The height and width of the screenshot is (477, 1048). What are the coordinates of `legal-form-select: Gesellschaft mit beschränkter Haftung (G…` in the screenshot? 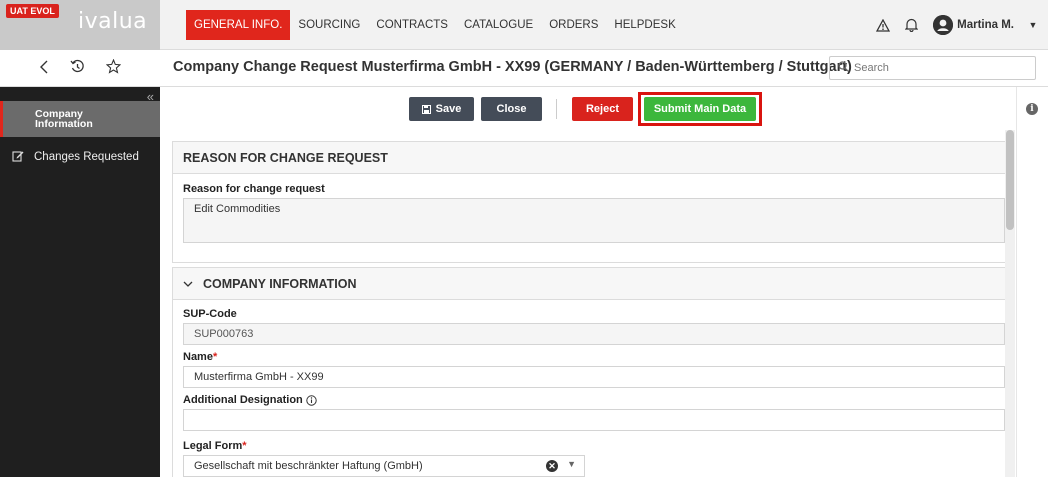 It's located at (384, 466).